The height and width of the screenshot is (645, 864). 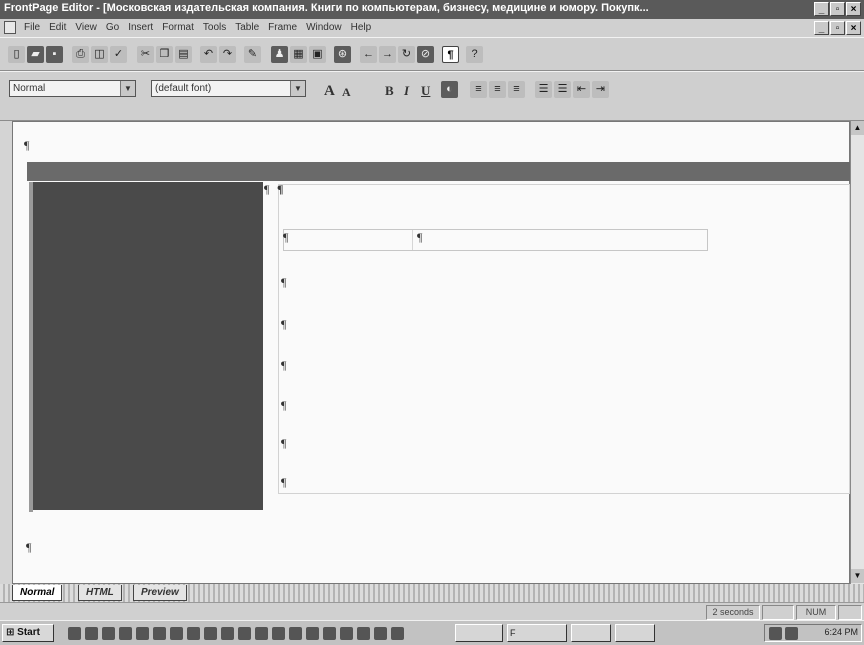 What do you see at coordinates (821, 28) in the screenshot?
I see `doc-minimize-button: _` at bounding box center [821, 28].